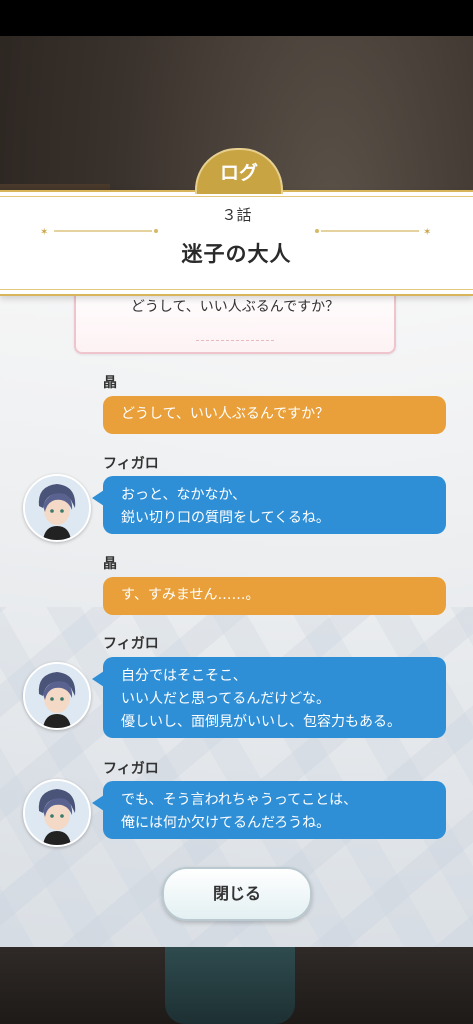  Describe the element at coordinates (236, 18) in the screenshot. I see `status-bar` at that location.